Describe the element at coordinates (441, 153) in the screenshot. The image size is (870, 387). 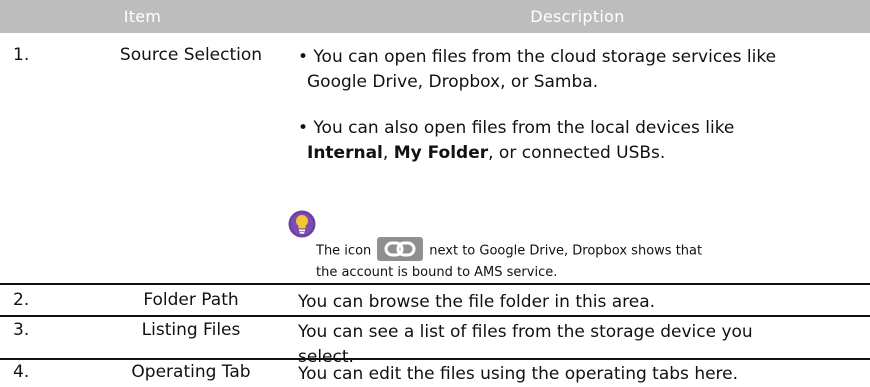
I see `bold-text: My Folder` at that location.